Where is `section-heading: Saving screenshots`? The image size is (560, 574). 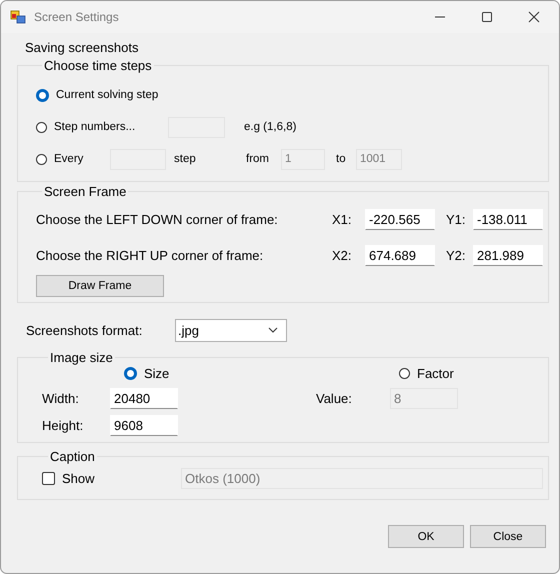 section-heading: Saving screenshots is located at coordinates (82, 47).